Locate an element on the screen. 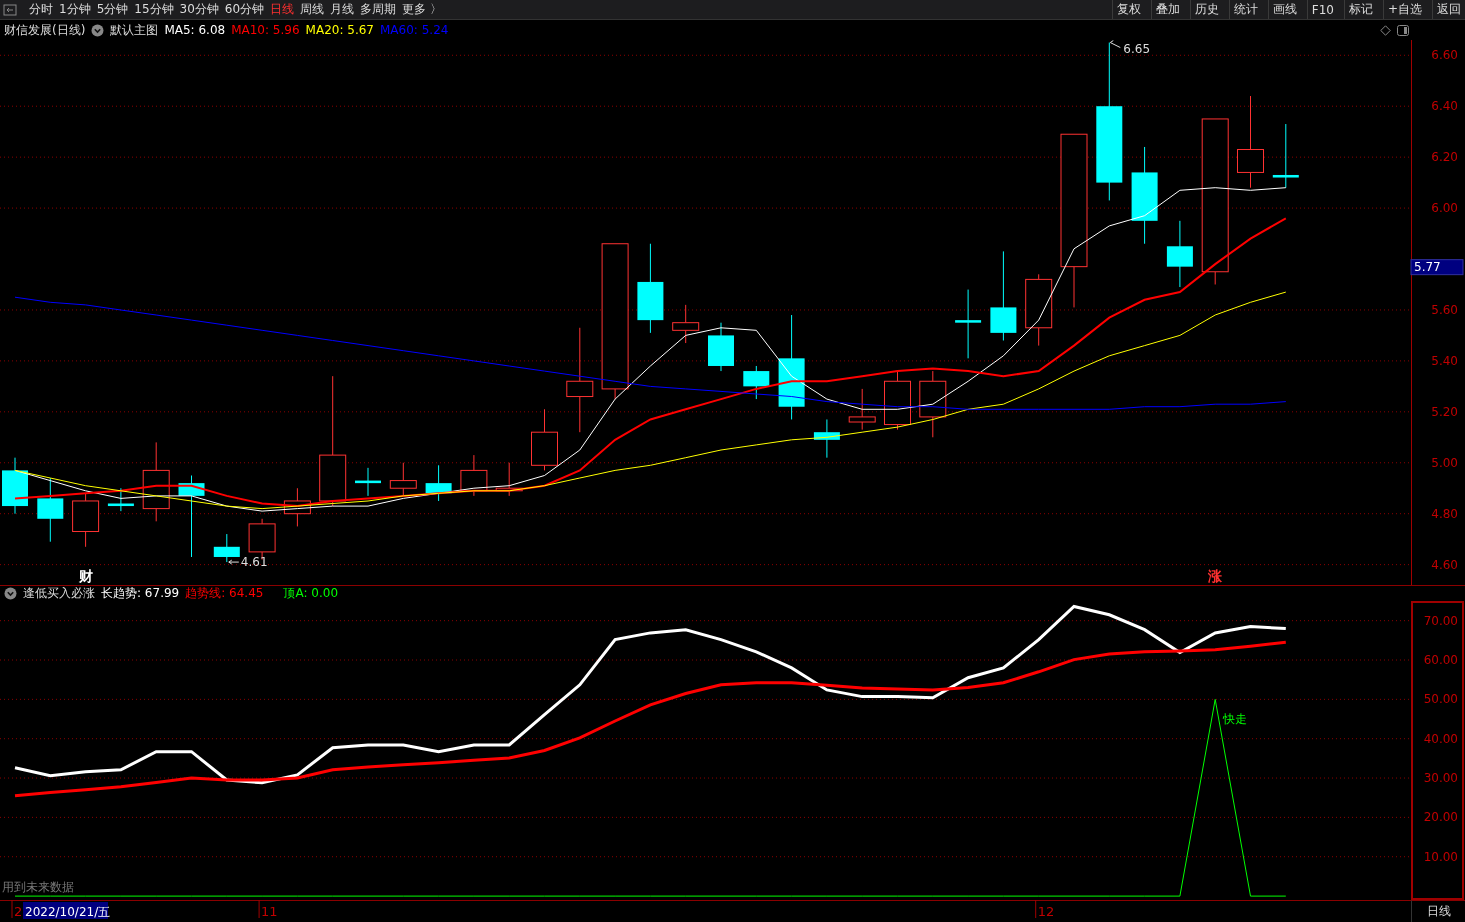 The width and height of the screenshot is (1465, 922). indicator-value: 趋势线: 64.45 is located at coordinates (224, 593).